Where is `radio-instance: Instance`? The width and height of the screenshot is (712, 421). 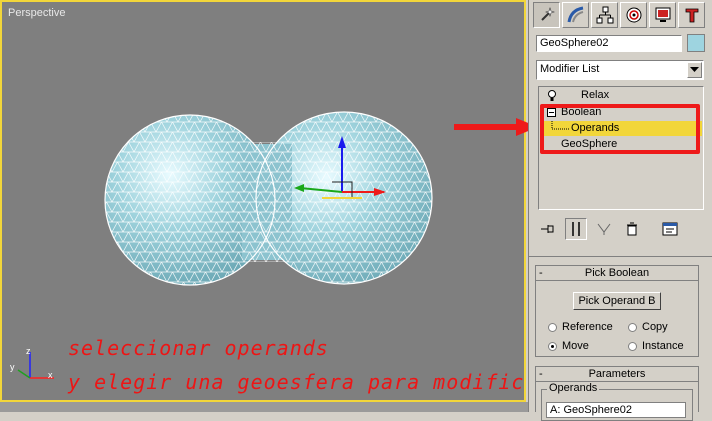
radio-instance: Instance is located at coordinates (656, 346).